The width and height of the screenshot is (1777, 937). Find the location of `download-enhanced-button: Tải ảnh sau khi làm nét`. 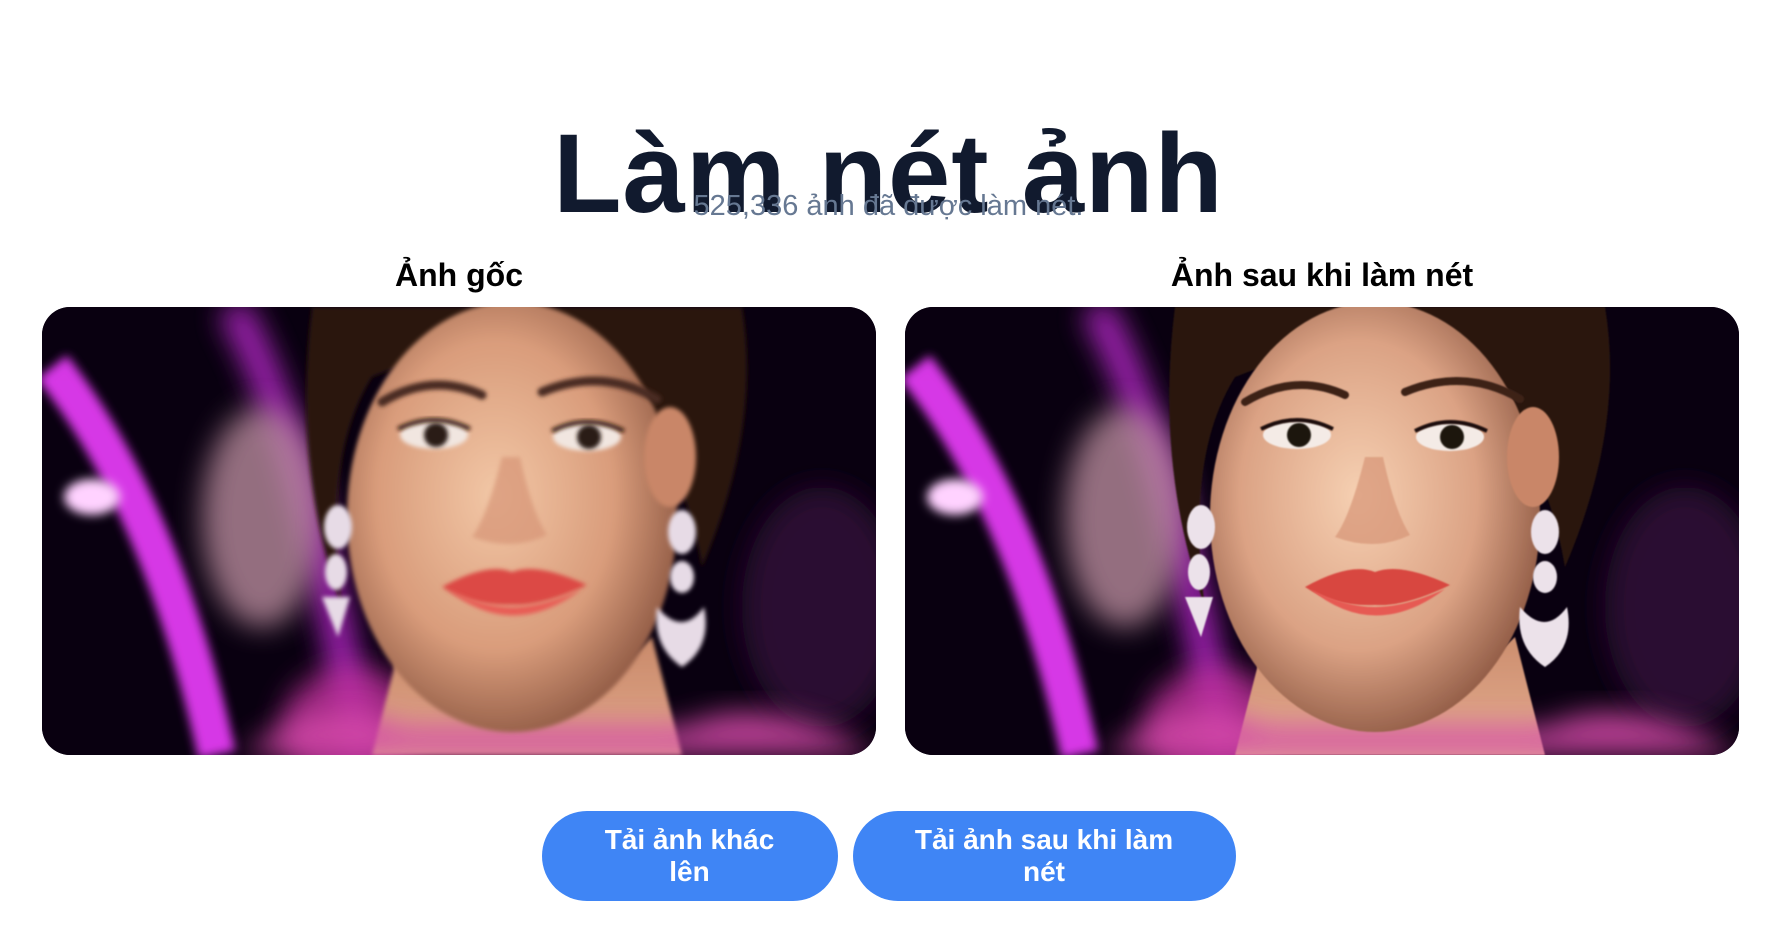

download-enhanced-button: Tải ảnh sau khi làm nét is located at coordinates (1044, 856).